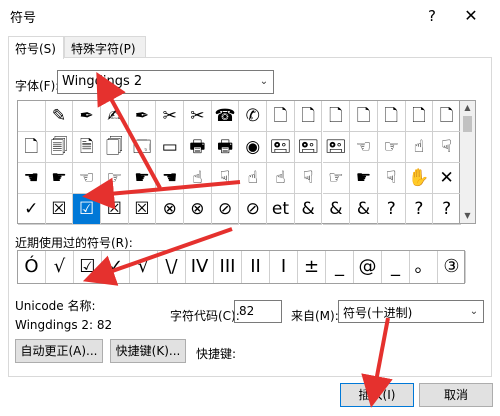 This screenshot has width=500, height=416. I want to click on recent-symbols-row: Ó √ ☑ ✓ √ \/IV III II I ± _ @ _。 ③, so click(241, 267).